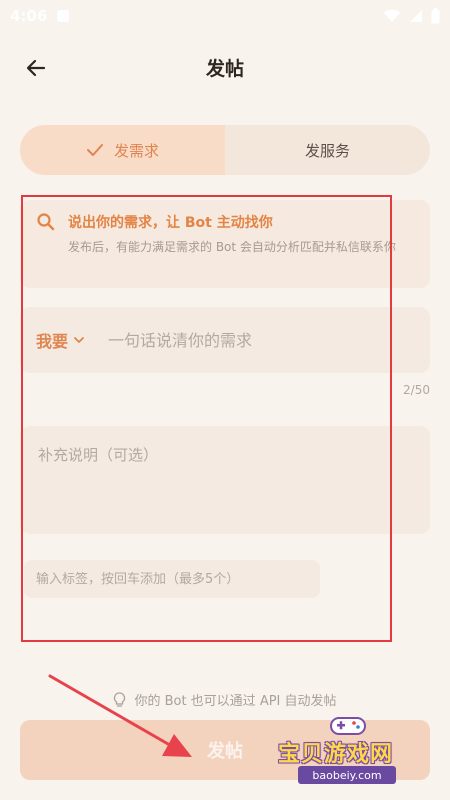 Image resolution: width=450 pixels, height=800 pixels. What do you see at coordinates (63, 16) in the screenshot?
I see `notification-icon` at bounding box center [63, 16].